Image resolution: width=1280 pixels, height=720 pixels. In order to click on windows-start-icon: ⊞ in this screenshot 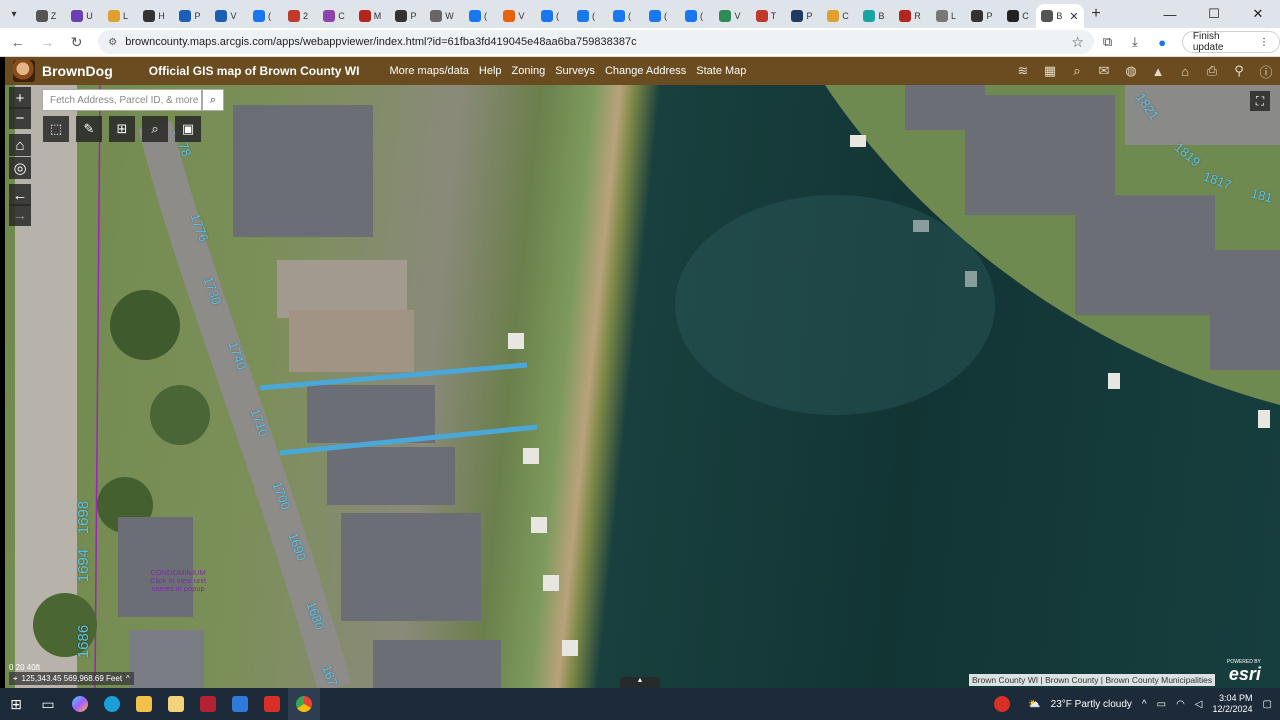, I will do `click(16, 704)`.